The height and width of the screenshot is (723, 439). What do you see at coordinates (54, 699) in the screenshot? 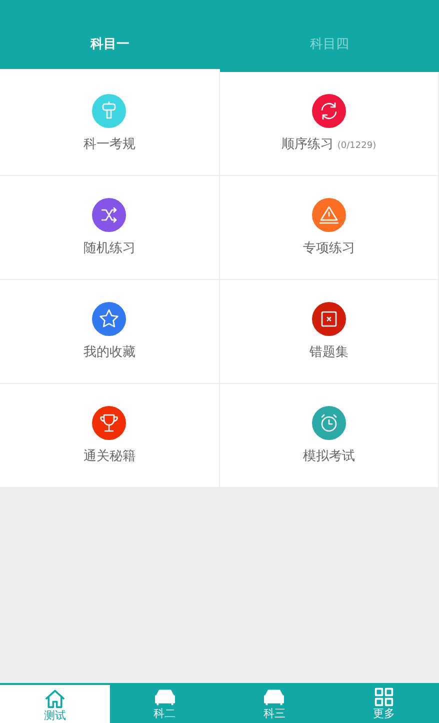
I see `home-icon` at bounding box center [54, 699].